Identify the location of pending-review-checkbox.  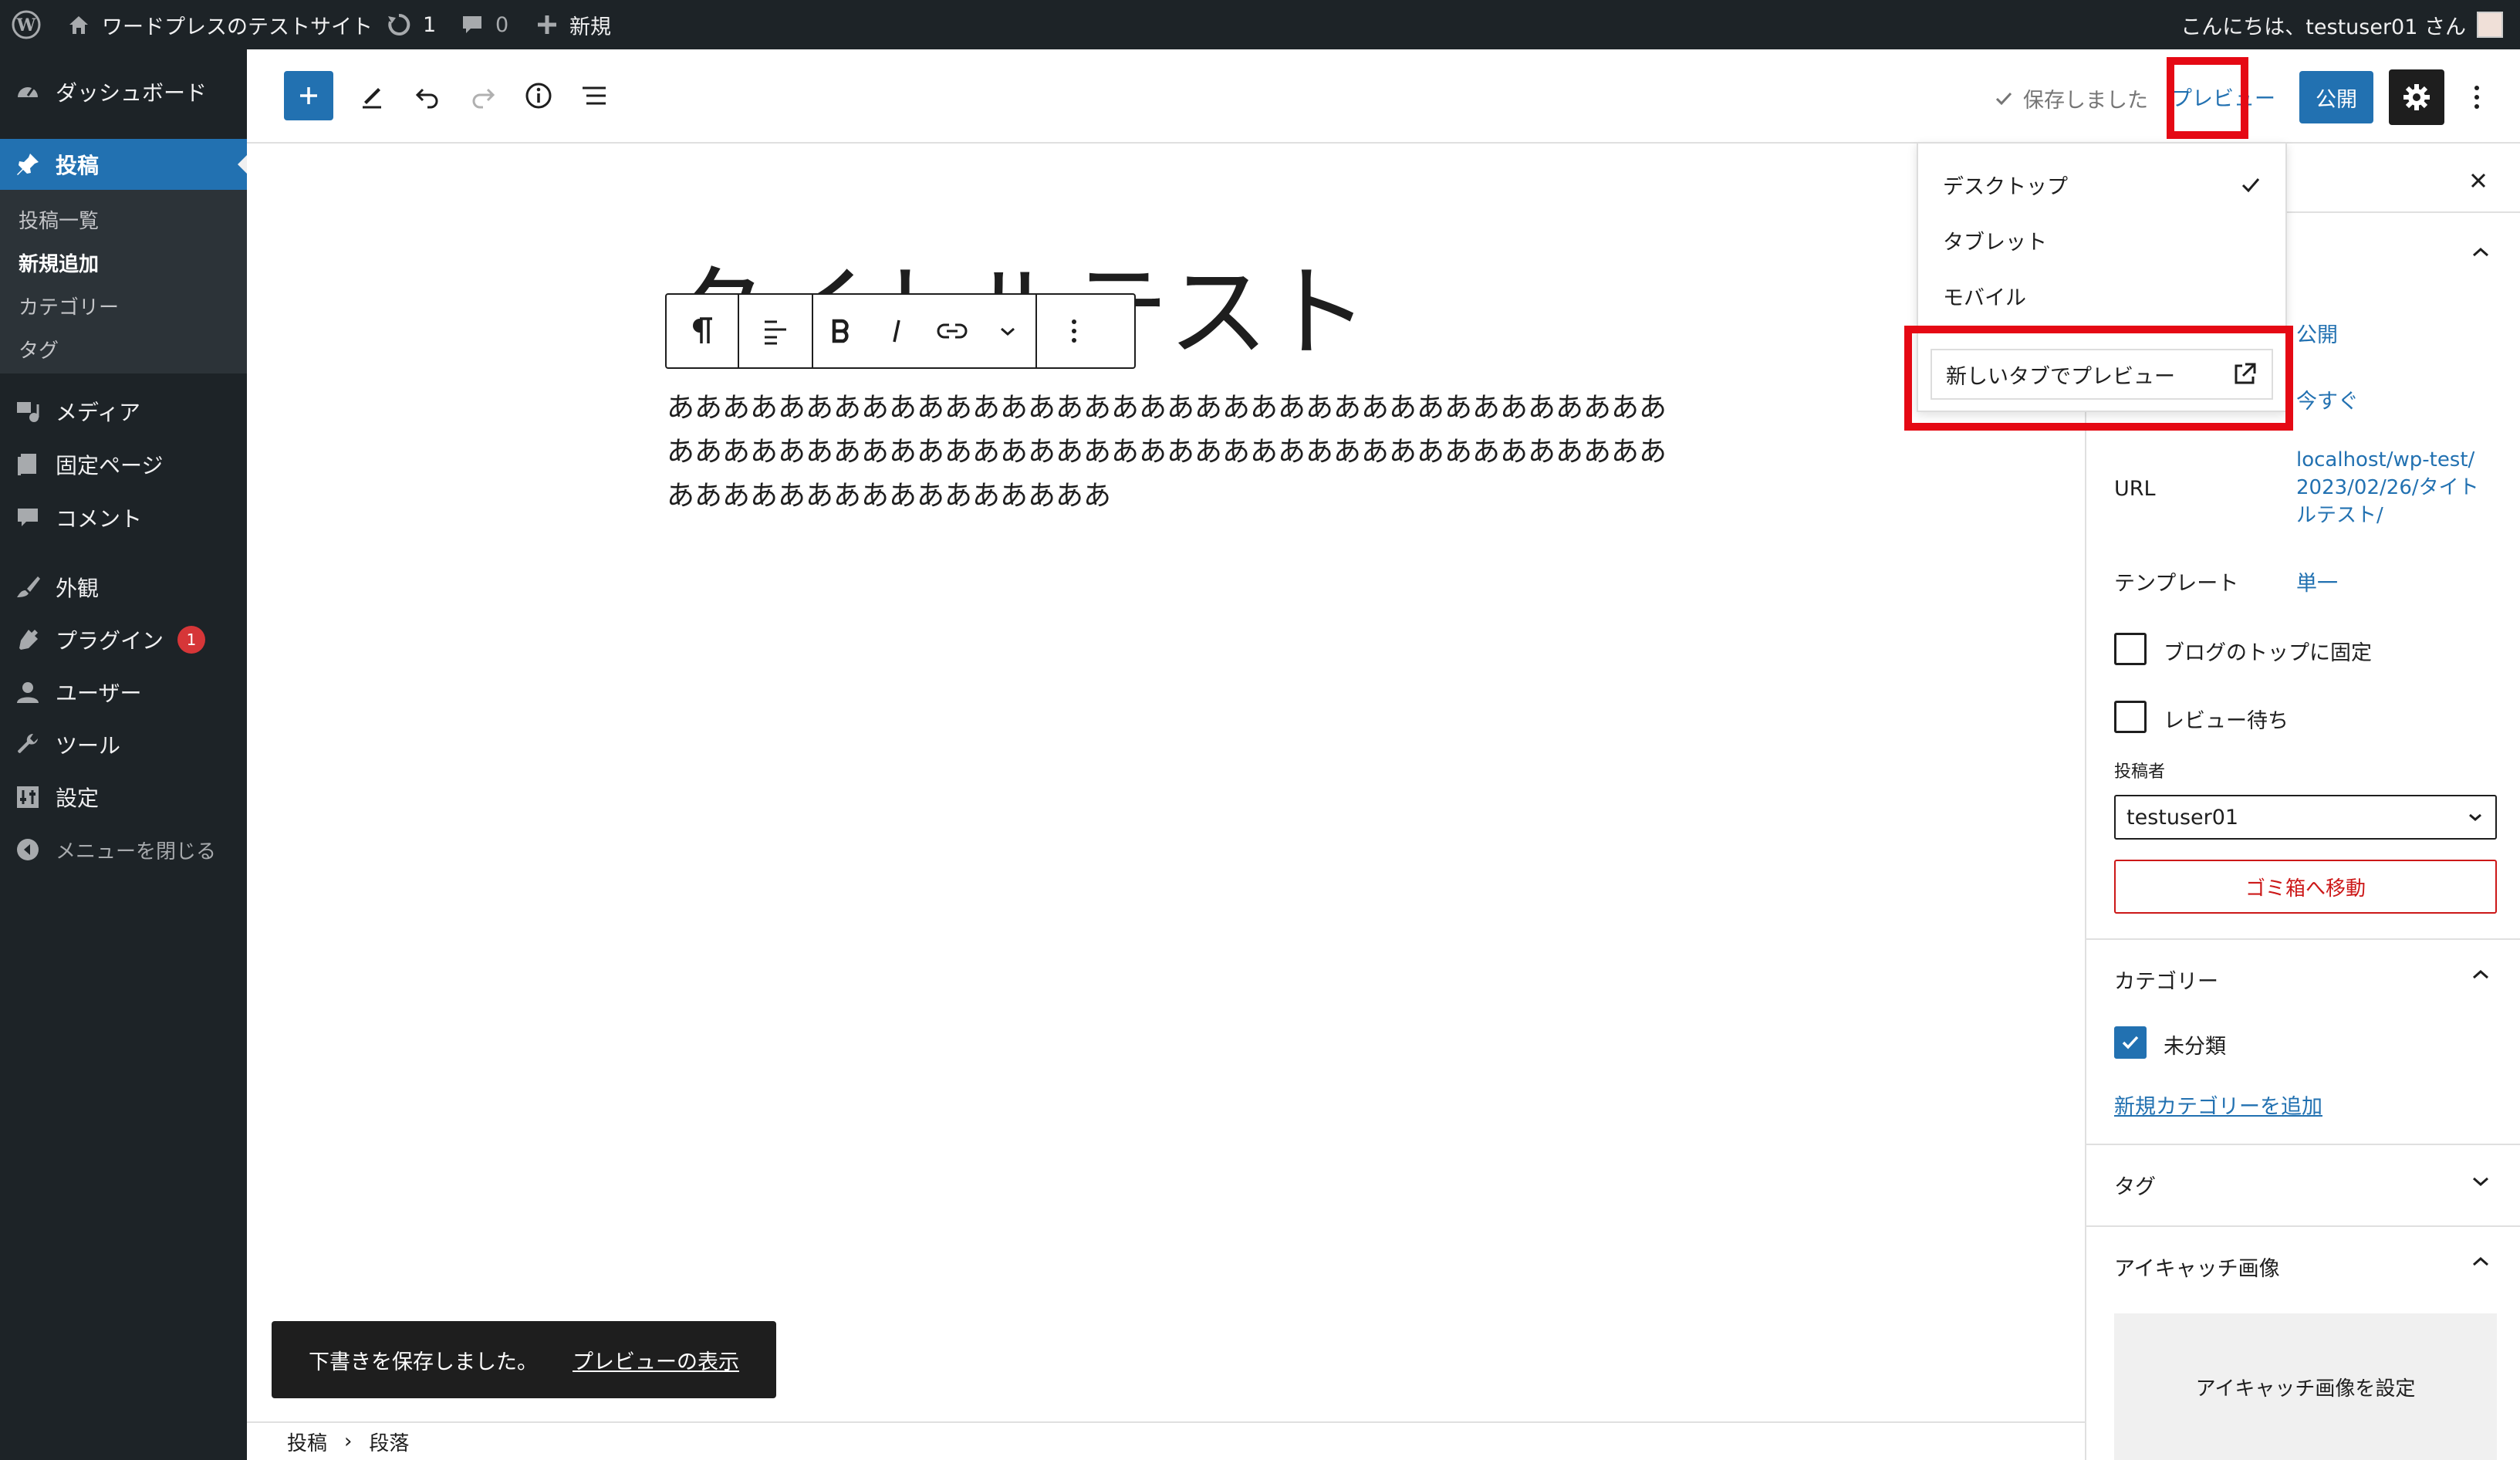
(2131, 717).